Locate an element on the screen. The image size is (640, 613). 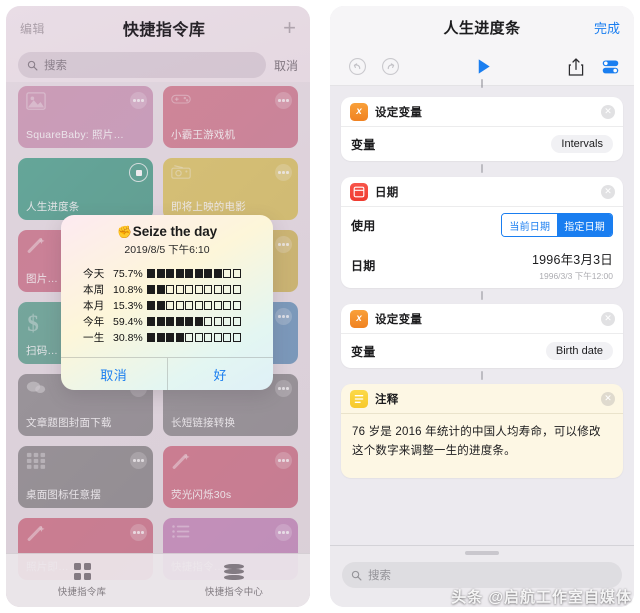
action-title: 日期 is located at coordinates (387, 192).